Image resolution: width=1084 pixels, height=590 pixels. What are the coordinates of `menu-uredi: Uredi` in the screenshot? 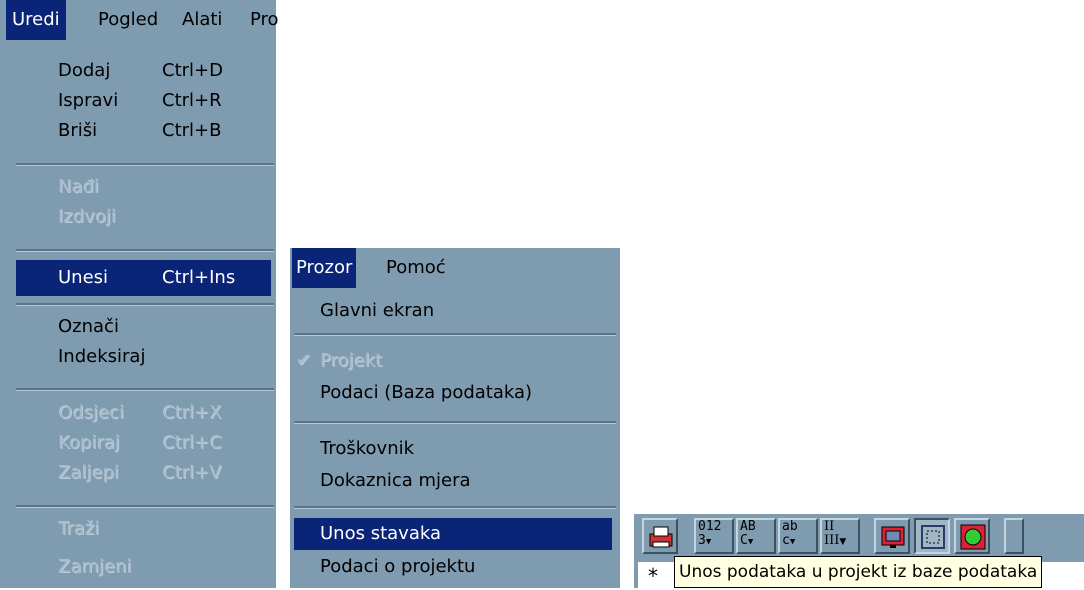 It's located at (36, 20).